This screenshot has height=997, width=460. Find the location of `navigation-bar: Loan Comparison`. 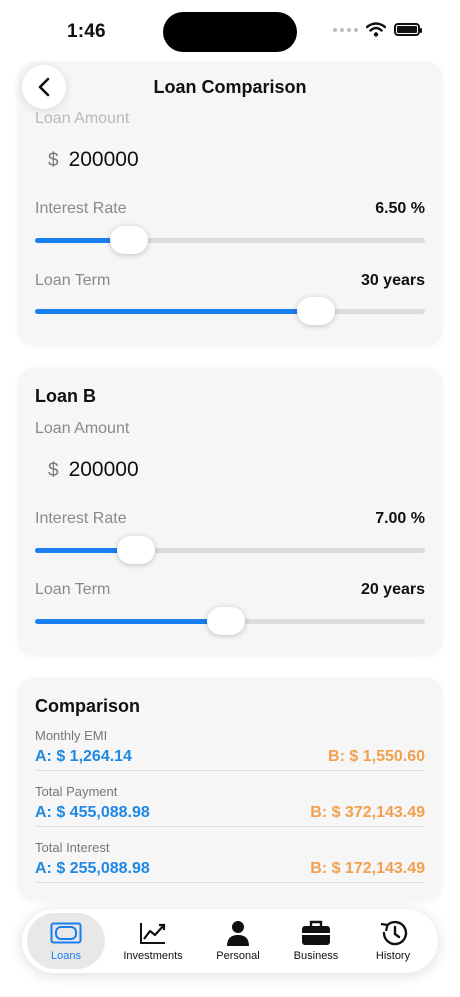

navigation-bar: Loan Comparison is located at coordinates (230, 88).